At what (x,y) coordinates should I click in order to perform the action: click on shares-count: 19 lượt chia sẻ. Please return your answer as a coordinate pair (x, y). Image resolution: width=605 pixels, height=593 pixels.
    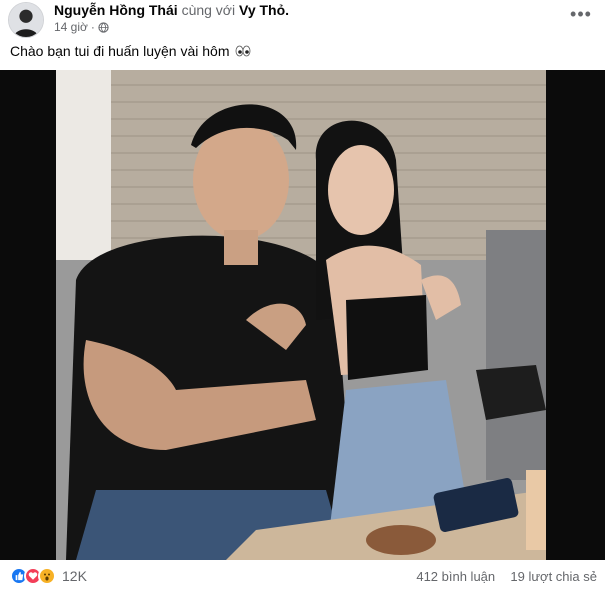
    Looking at the image, I should click on (553, 576).